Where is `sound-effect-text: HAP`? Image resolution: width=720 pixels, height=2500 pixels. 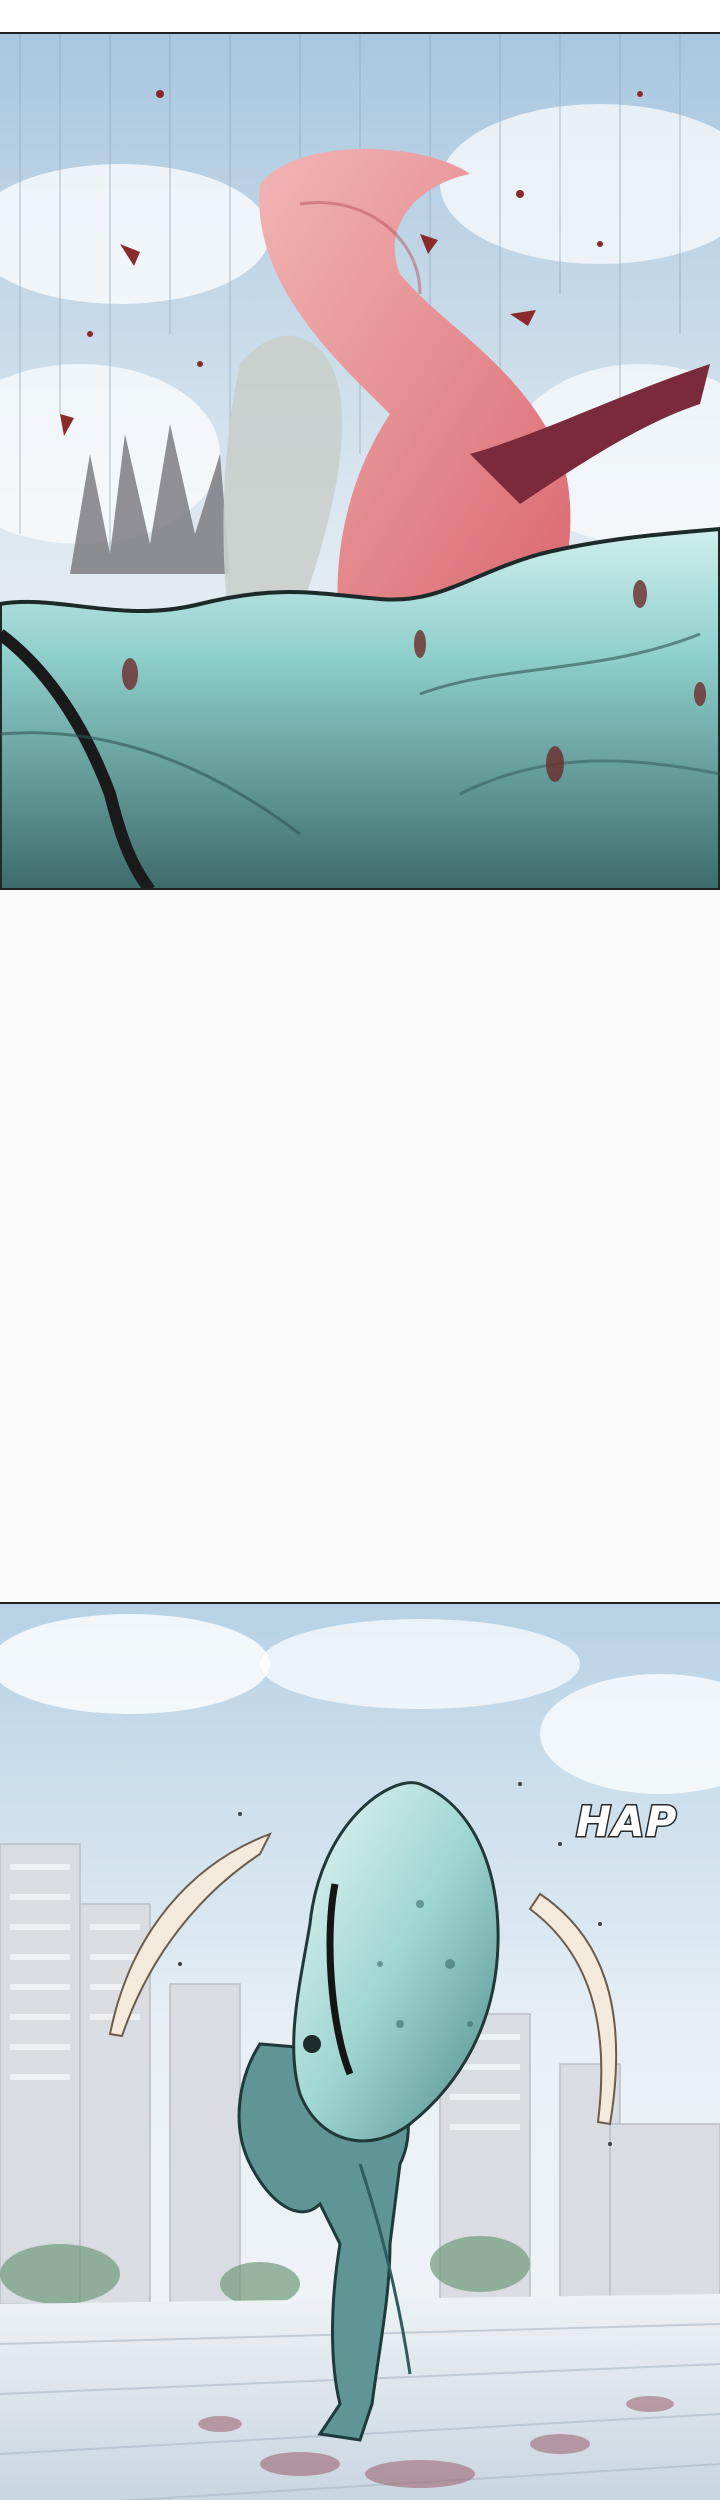
sound-effect-text: HAP is located at coordinates (626, 1822).